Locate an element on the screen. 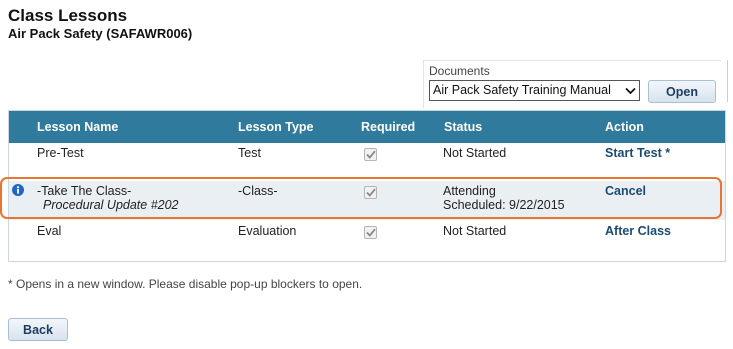 The width and height of the screenshot is (733, 349). lesson-type: Evaluation is located at coordinates (267, 231).